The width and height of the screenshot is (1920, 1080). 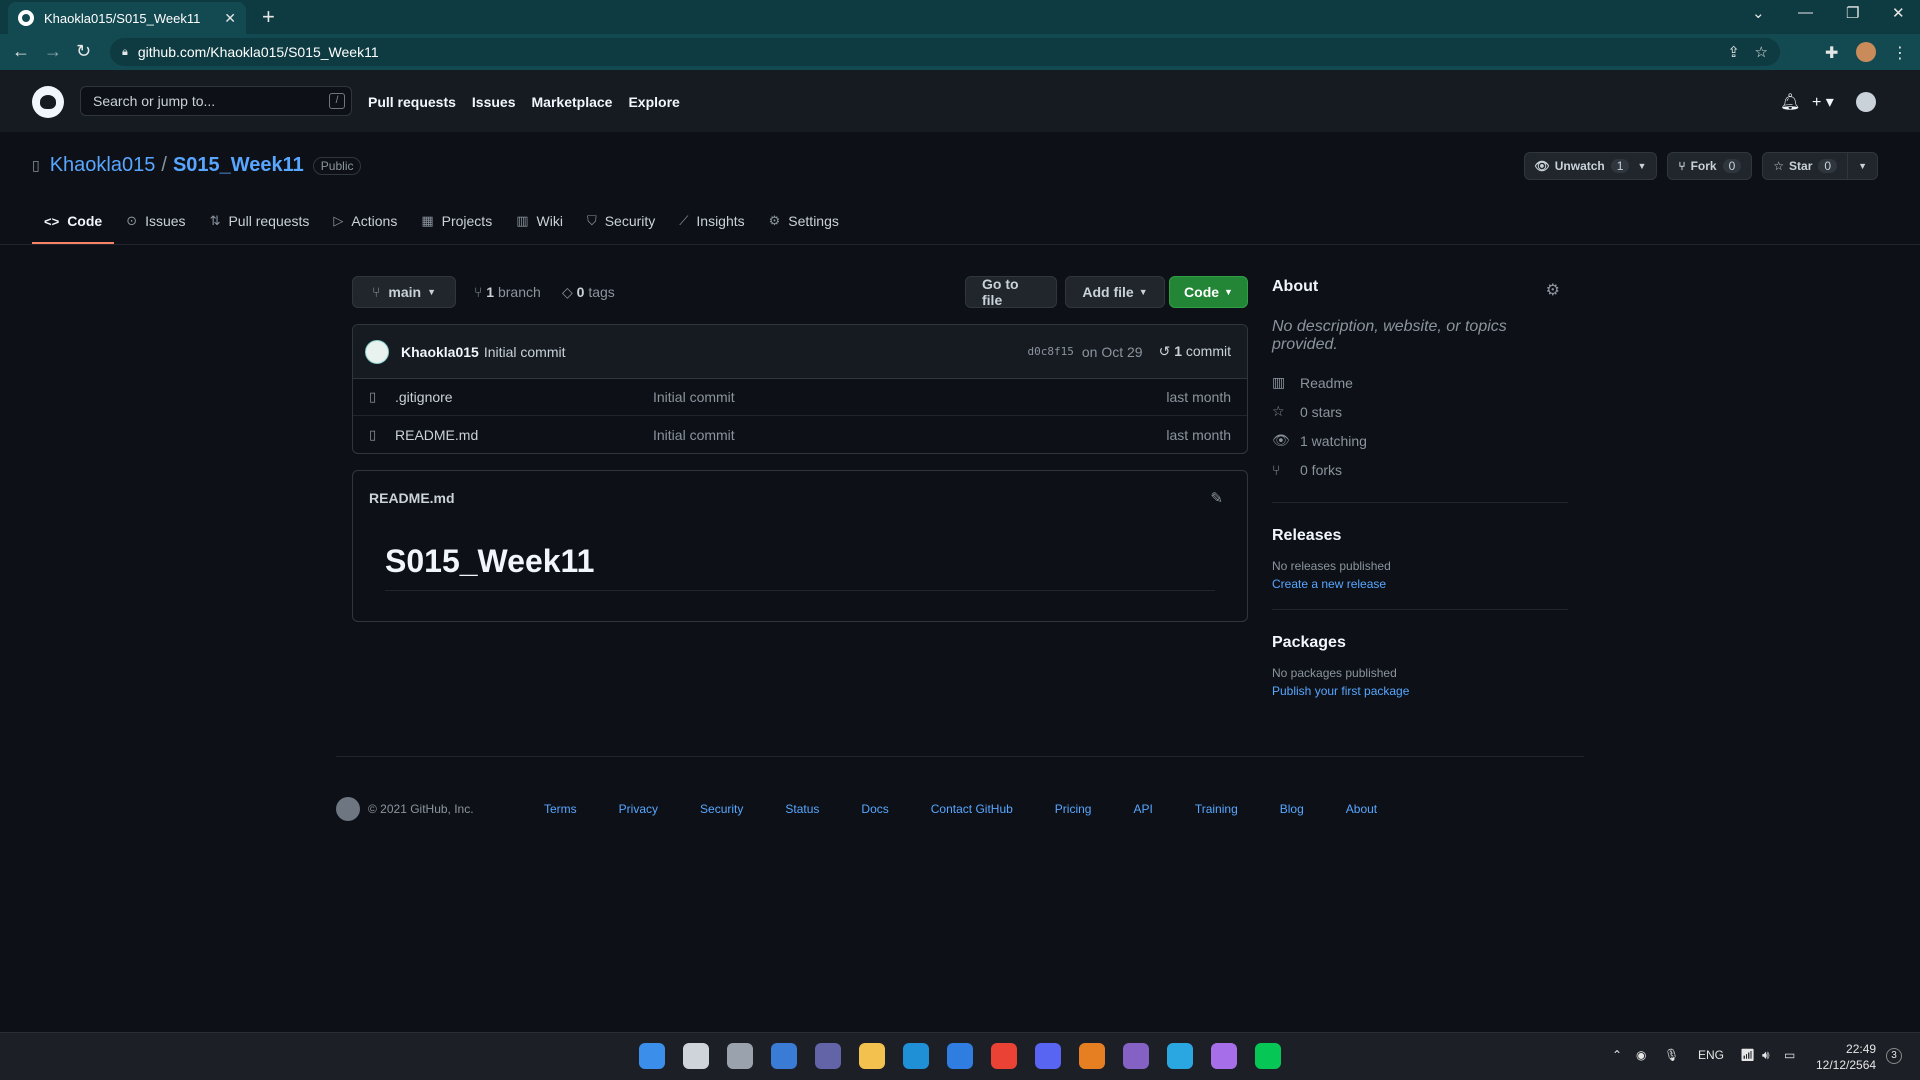 What do you see at coordinates (1292, 809) in the screenshot?
I see `footer-link-blog: Blog` at bounding box center [1292, 809].